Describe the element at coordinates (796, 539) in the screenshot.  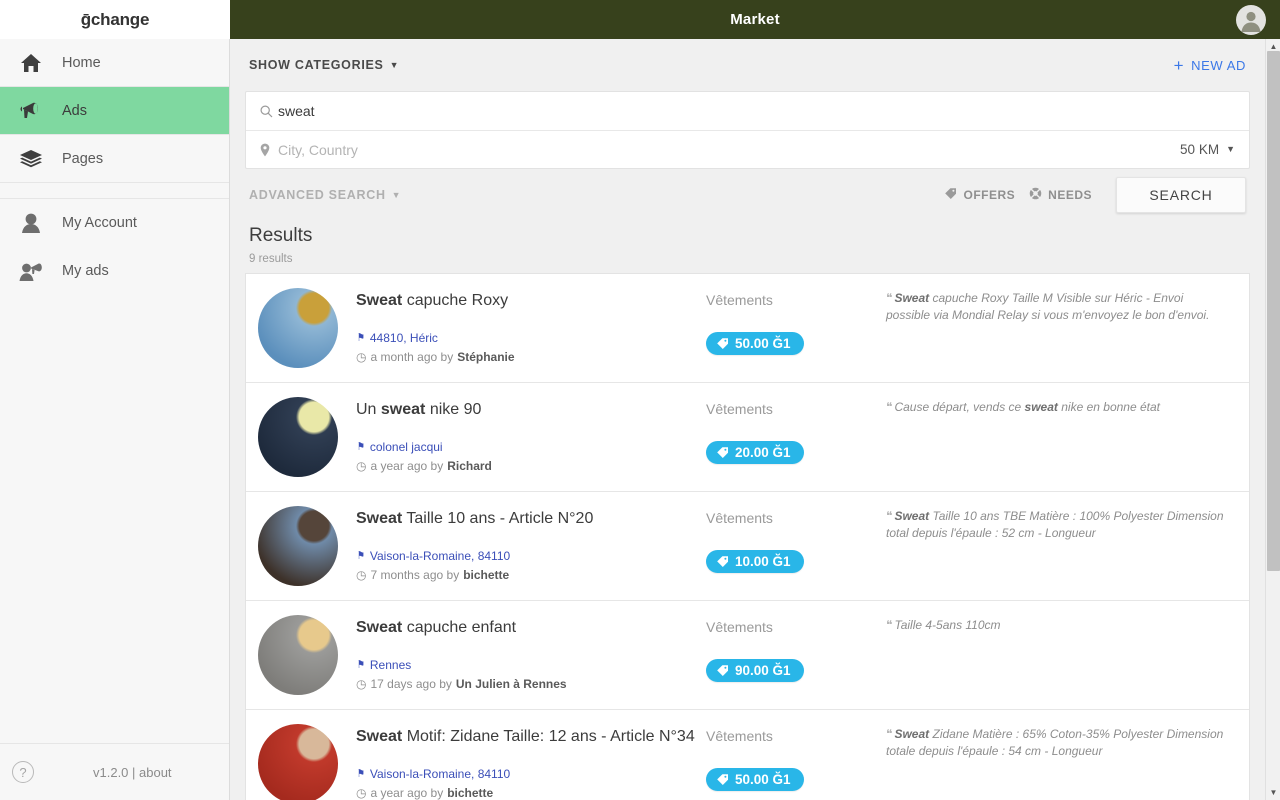
I see `result-category-column: Vêtements 10.00 Ğ1` at that location.